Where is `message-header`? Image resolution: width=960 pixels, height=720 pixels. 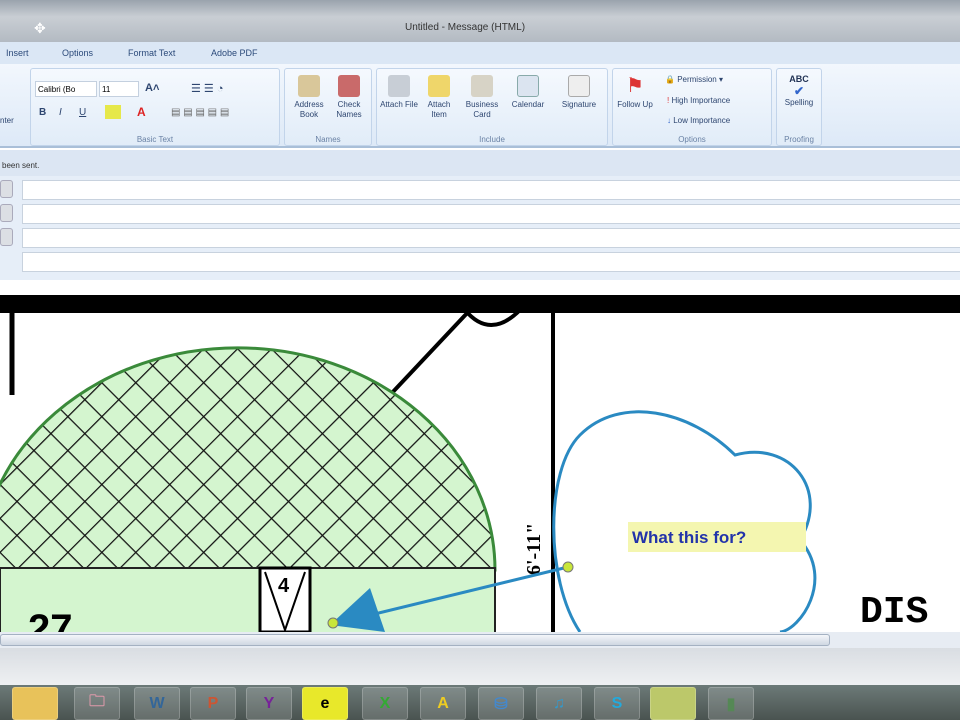
message-header is located at coordinates (480, 228).